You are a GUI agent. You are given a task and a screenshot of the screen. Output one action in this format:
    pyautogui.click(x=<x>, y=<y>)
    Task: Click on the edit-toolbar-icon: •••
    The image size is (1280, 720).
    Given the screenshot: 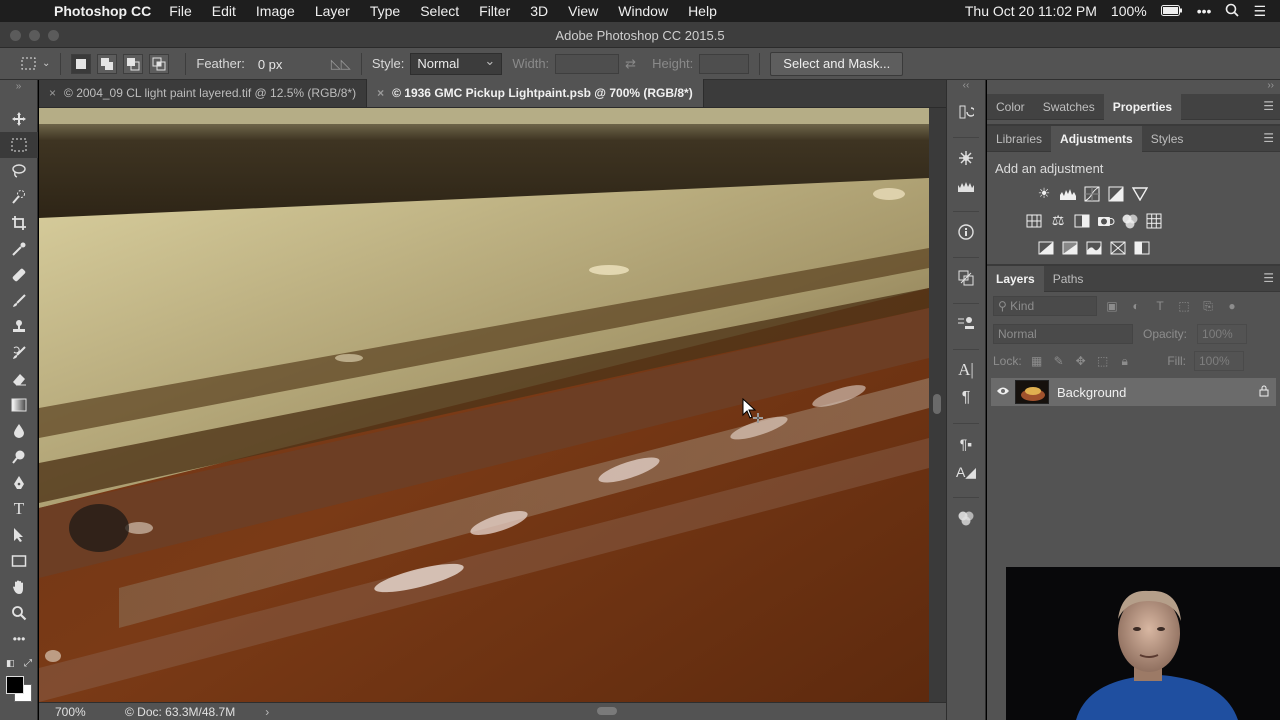 What is the action you would take?
    pyautogui.click(x=19, y=639)
    